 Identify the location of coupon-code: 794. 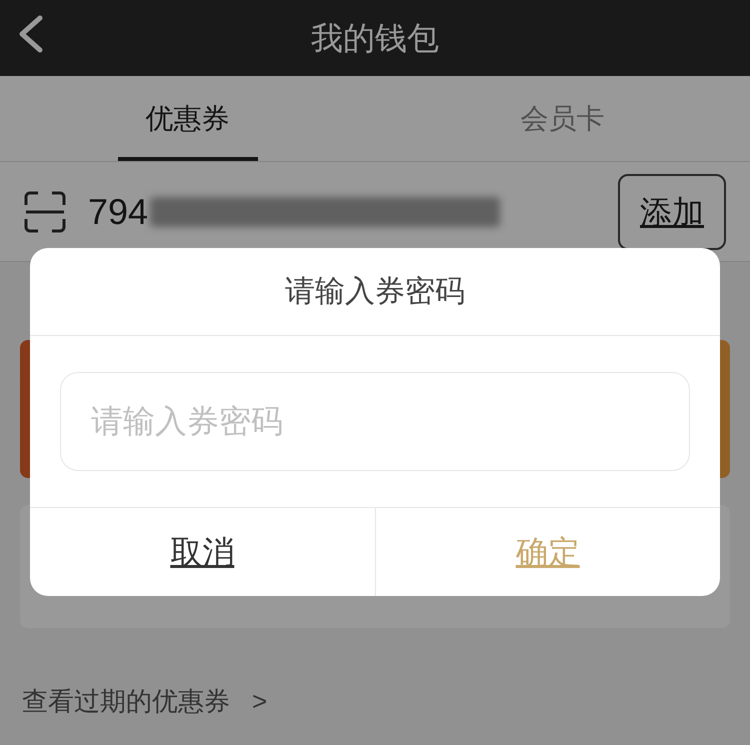
(118, 212).